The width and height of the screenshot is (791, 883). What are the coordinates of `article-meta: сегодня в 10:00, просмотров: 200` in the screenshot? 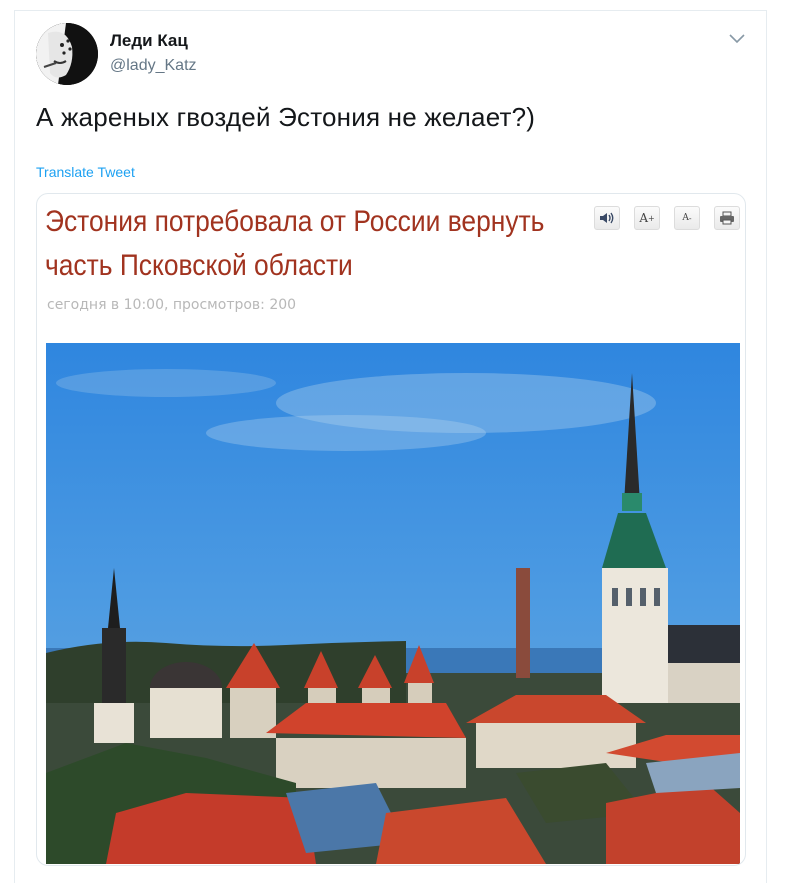 It's located at (172, 305).